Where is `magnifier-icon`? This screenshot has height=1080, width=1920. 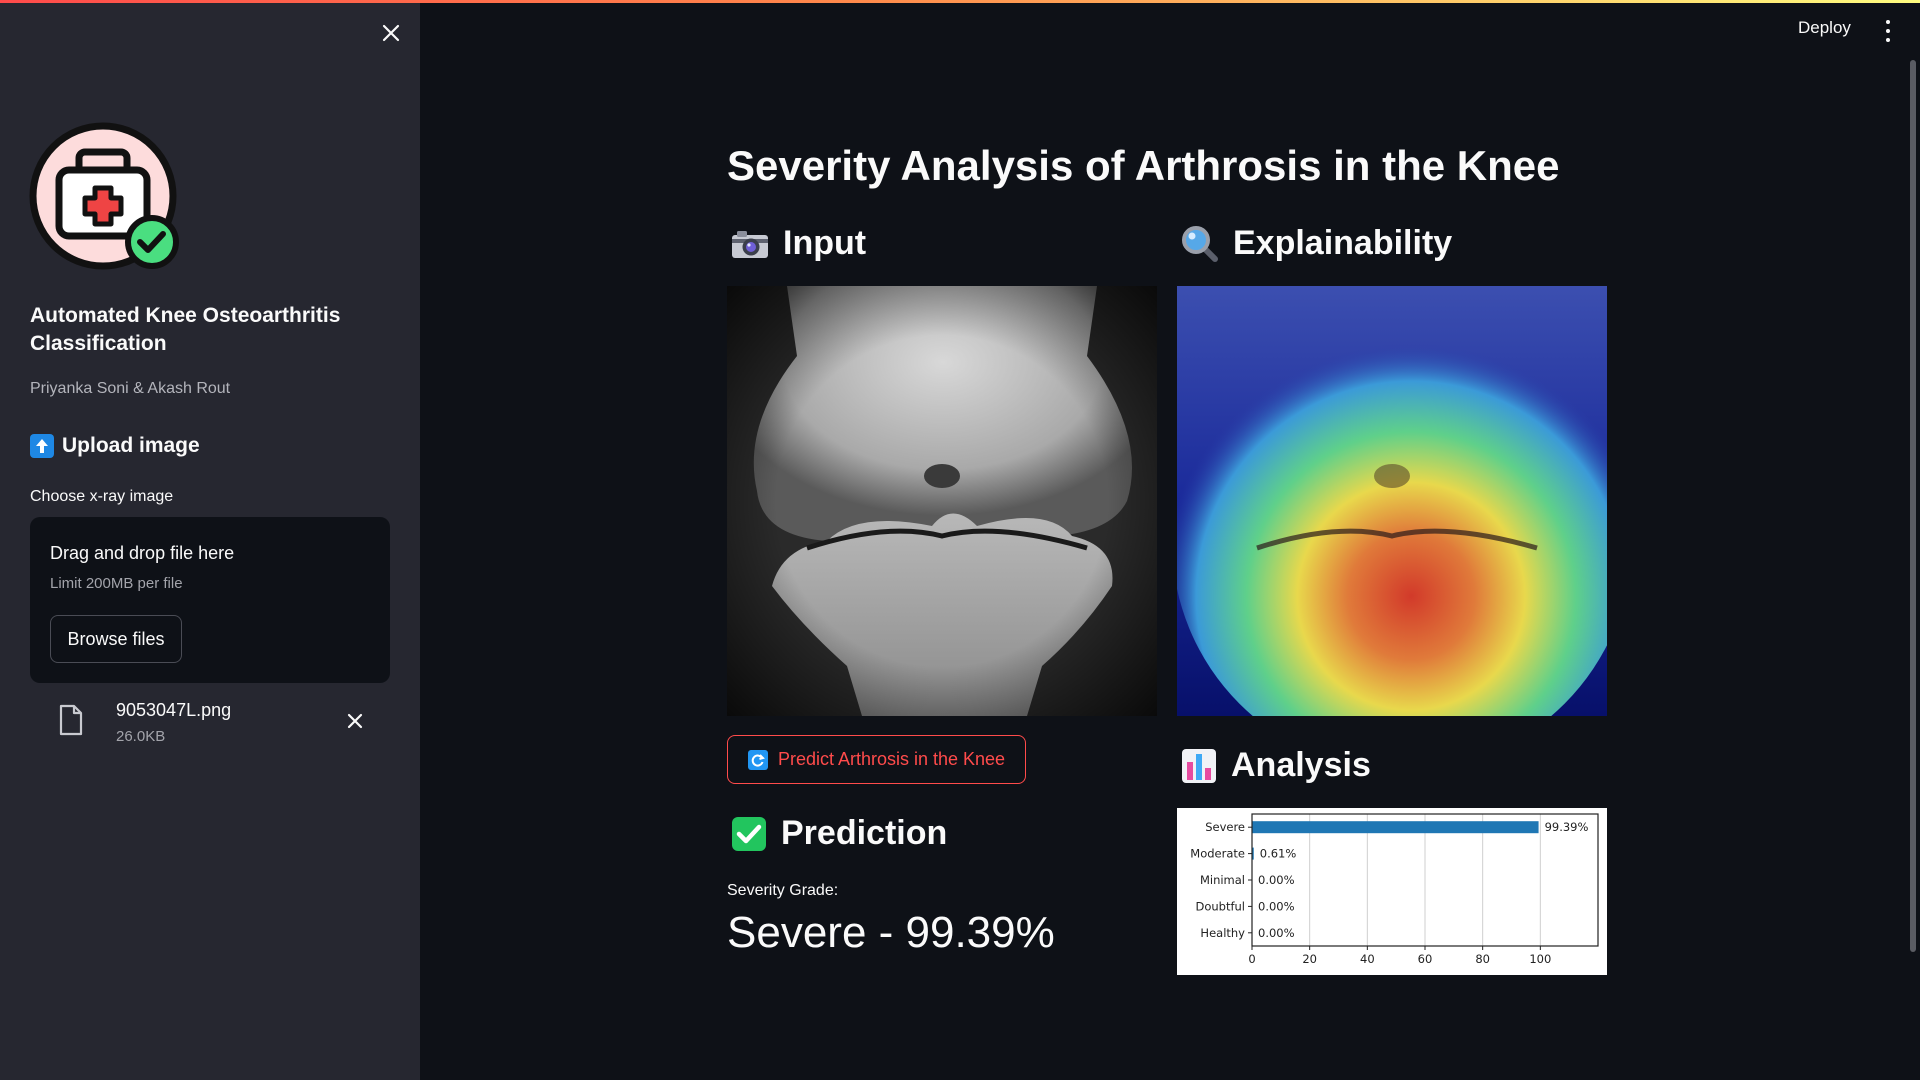 magnifier-icon is located at coordinates (1200, 243).